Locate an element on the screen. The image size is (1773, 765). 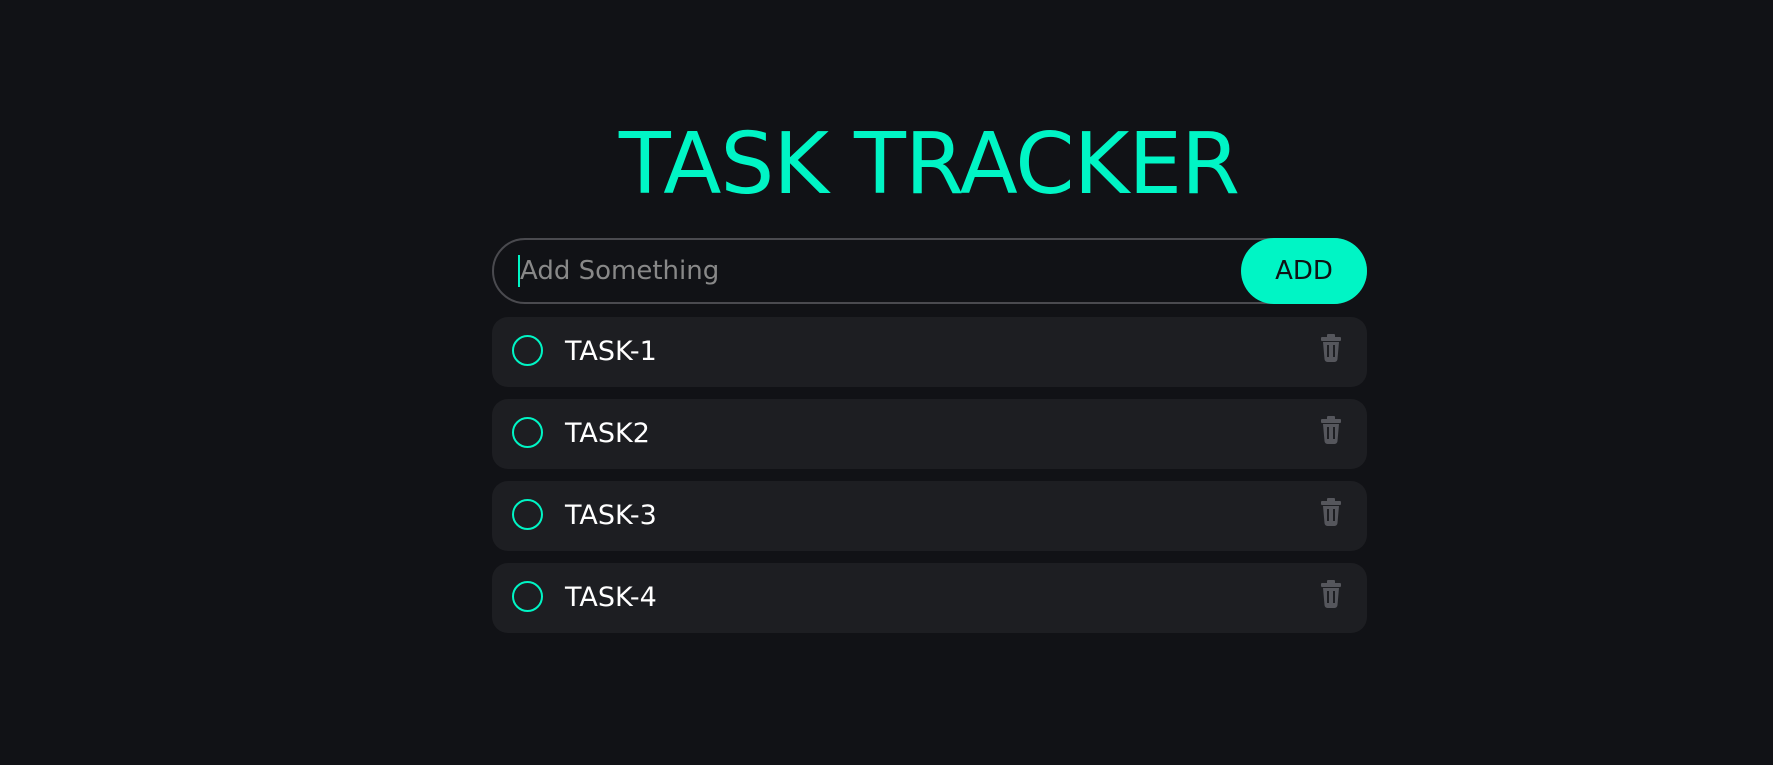
task-composer: ADD is located at coordinates (929, 271).